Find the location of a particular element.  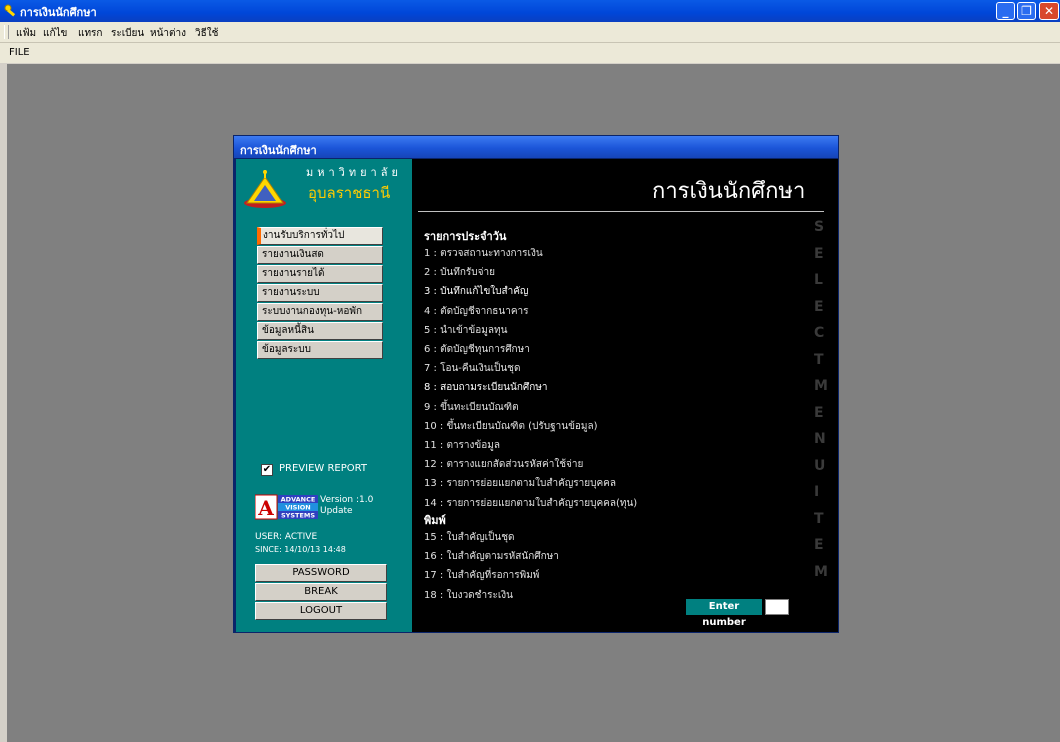

password-button: PASSWORD is located at coordinates (321, 573).